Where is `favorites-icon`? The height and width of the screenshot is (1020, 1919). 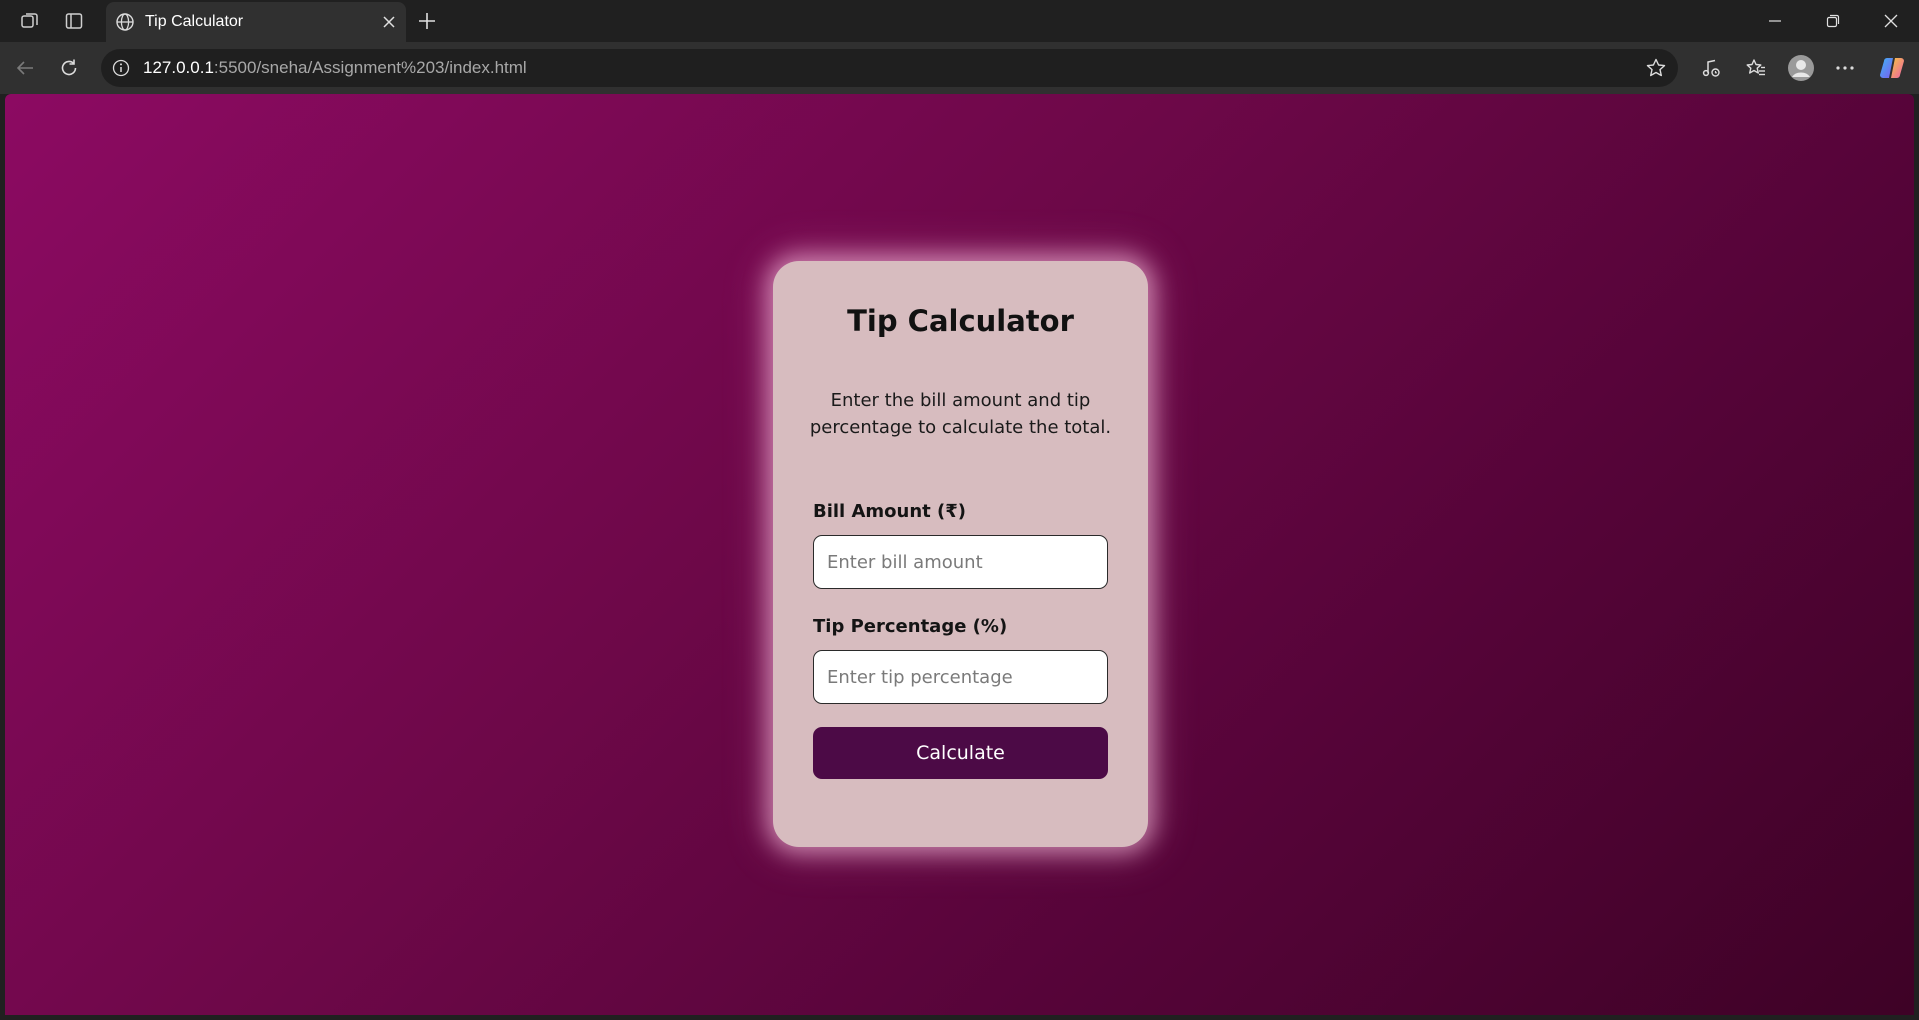
favorites-icon is located at coordinates (1756, 68).